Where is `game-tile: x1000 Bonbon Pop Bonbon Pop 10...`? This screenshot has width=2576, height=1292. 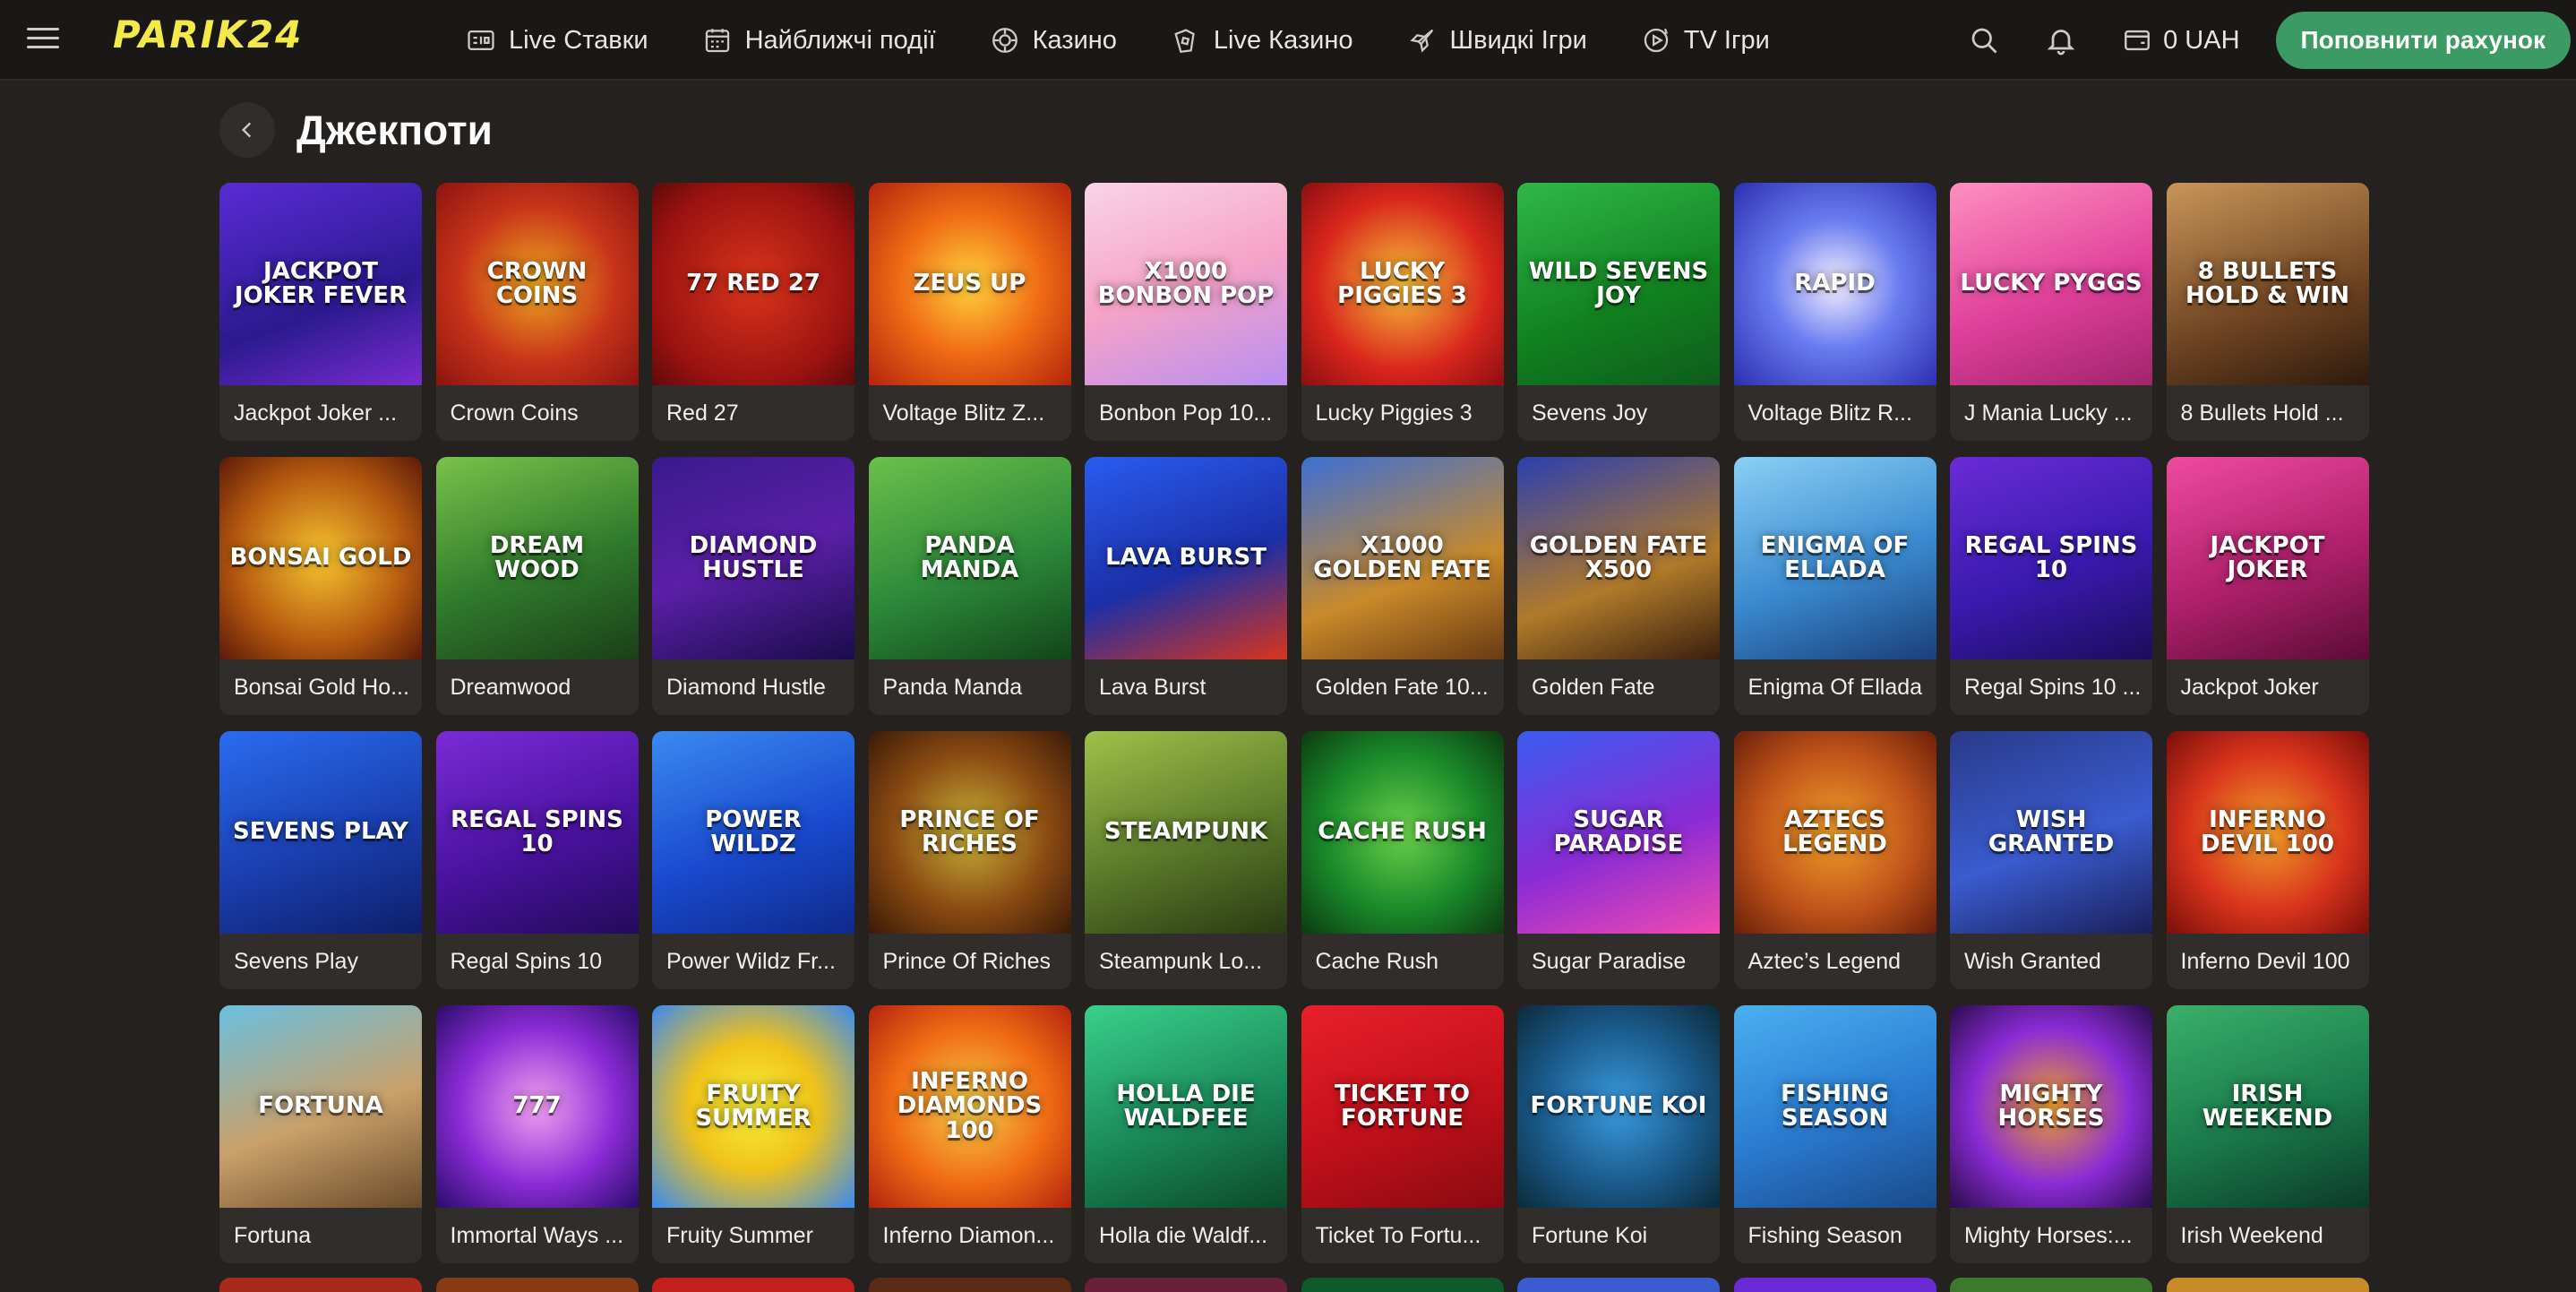 game-tile: x1000 Bonbon Pop Bonbon Pop 10... is located at coordinates (1186, 312).